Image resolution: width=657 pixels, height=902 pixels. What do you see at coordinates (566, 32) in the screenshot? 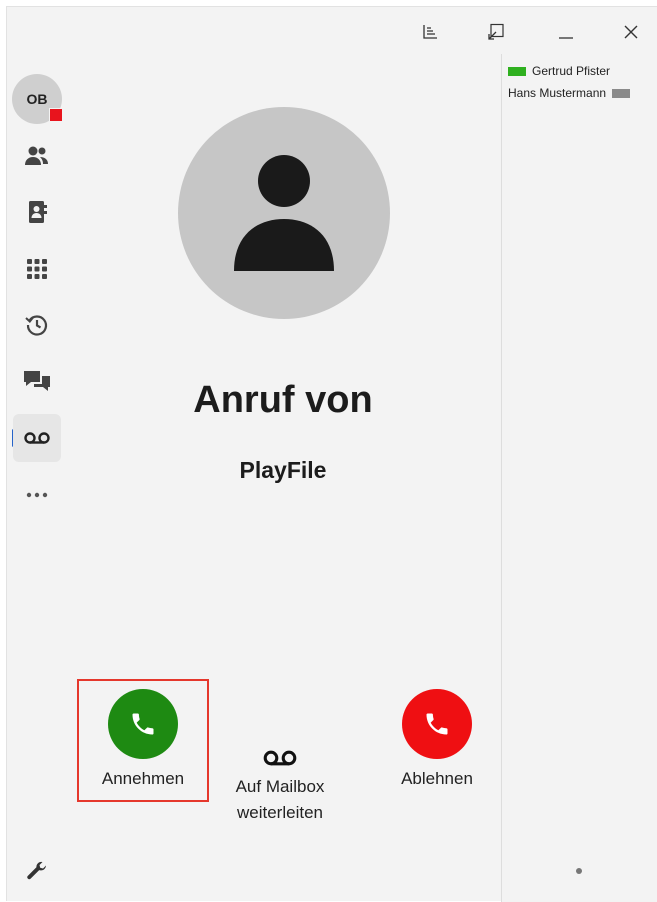
I see `minimize-icon` at bounding box center [566, 32].